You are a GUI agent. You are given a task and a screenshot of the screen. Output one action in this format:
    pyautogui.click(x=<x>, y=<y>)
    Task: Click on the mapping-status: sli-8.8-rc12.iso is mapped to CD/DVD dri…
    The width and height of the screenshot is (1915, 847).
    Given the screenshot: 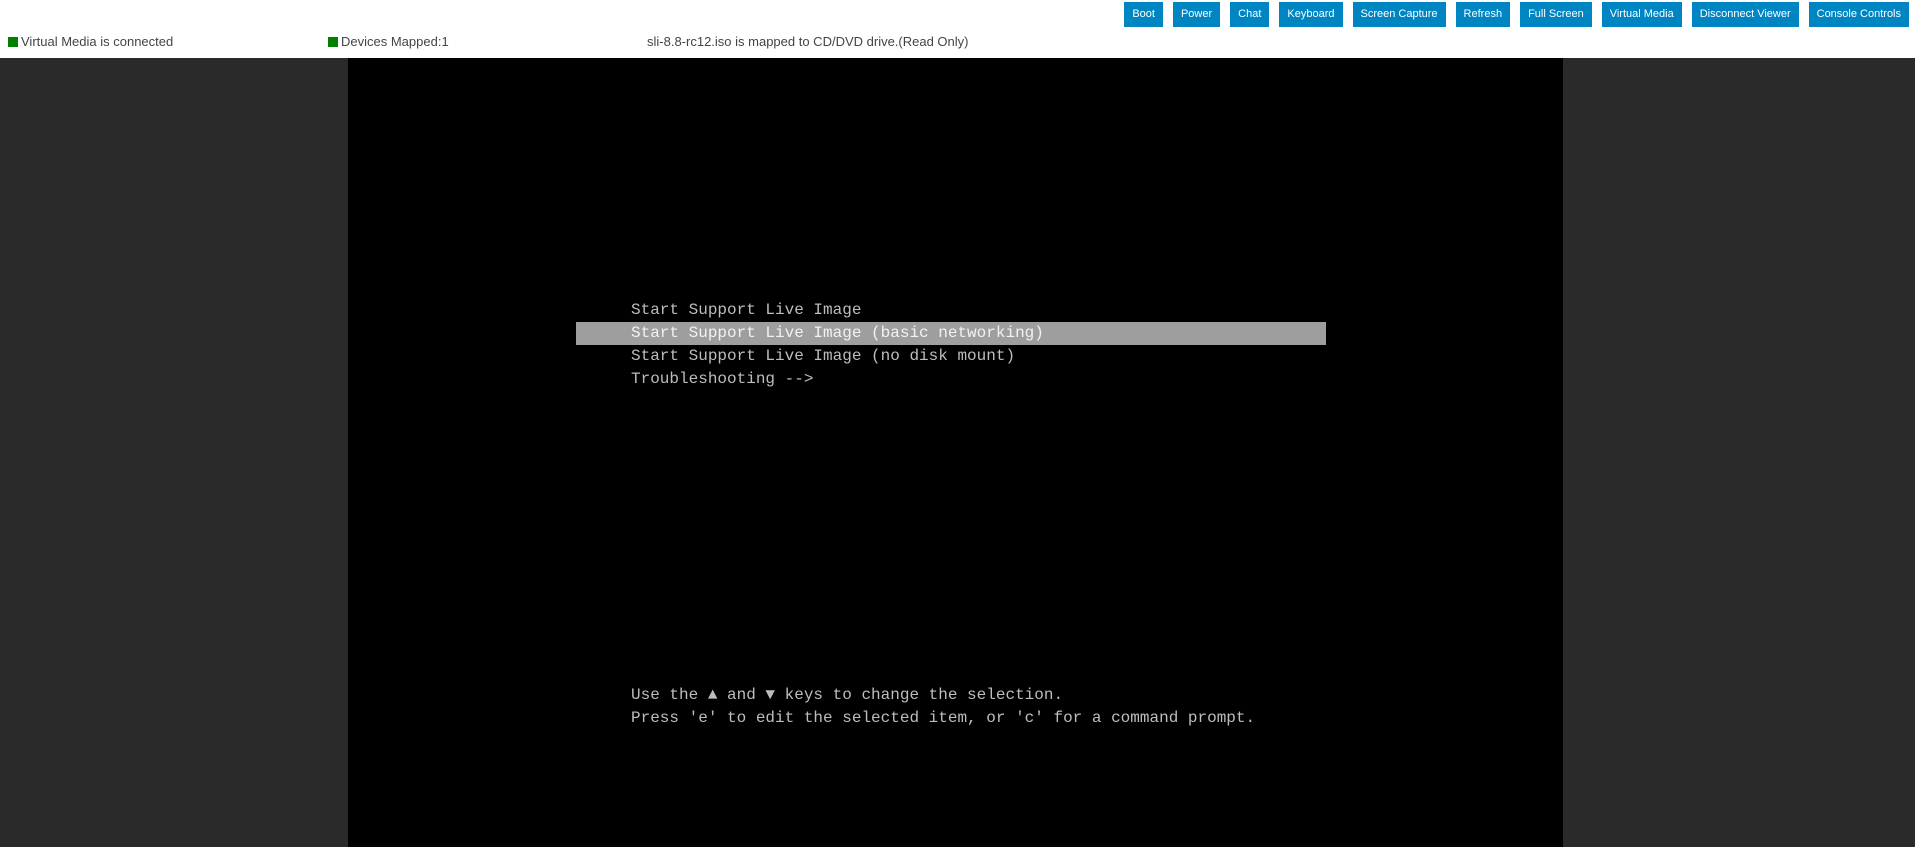 What is the action you would take?
    pyautogui.click(x=808, y=41)
    